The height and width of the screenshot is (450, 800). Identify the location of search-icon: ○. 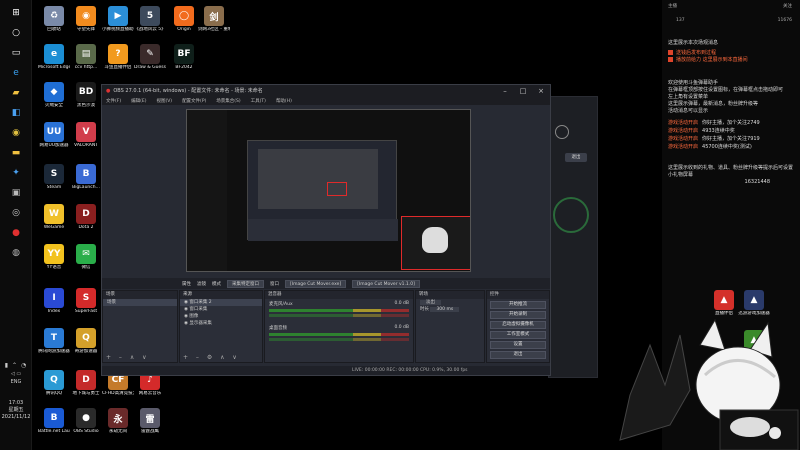
(16, 33).